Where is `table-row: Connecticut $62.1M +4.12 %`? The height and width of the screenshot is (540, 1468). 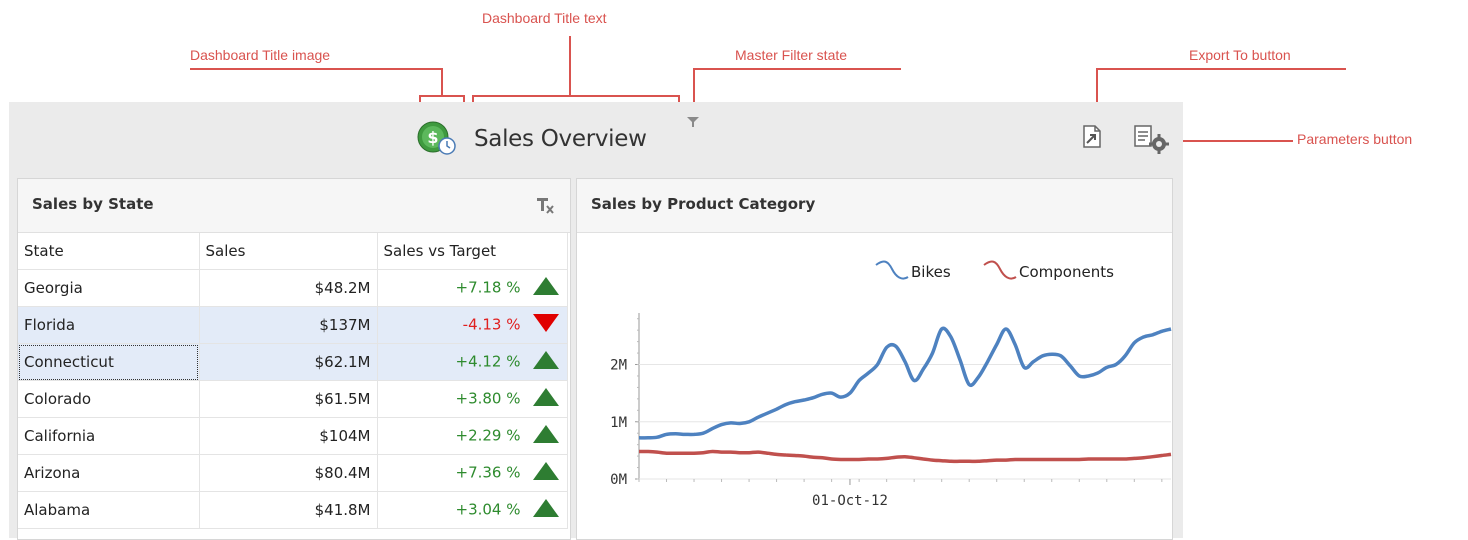 table-row: Connecticut $62.1M +4.12 % is located at coordinates (293, 362).